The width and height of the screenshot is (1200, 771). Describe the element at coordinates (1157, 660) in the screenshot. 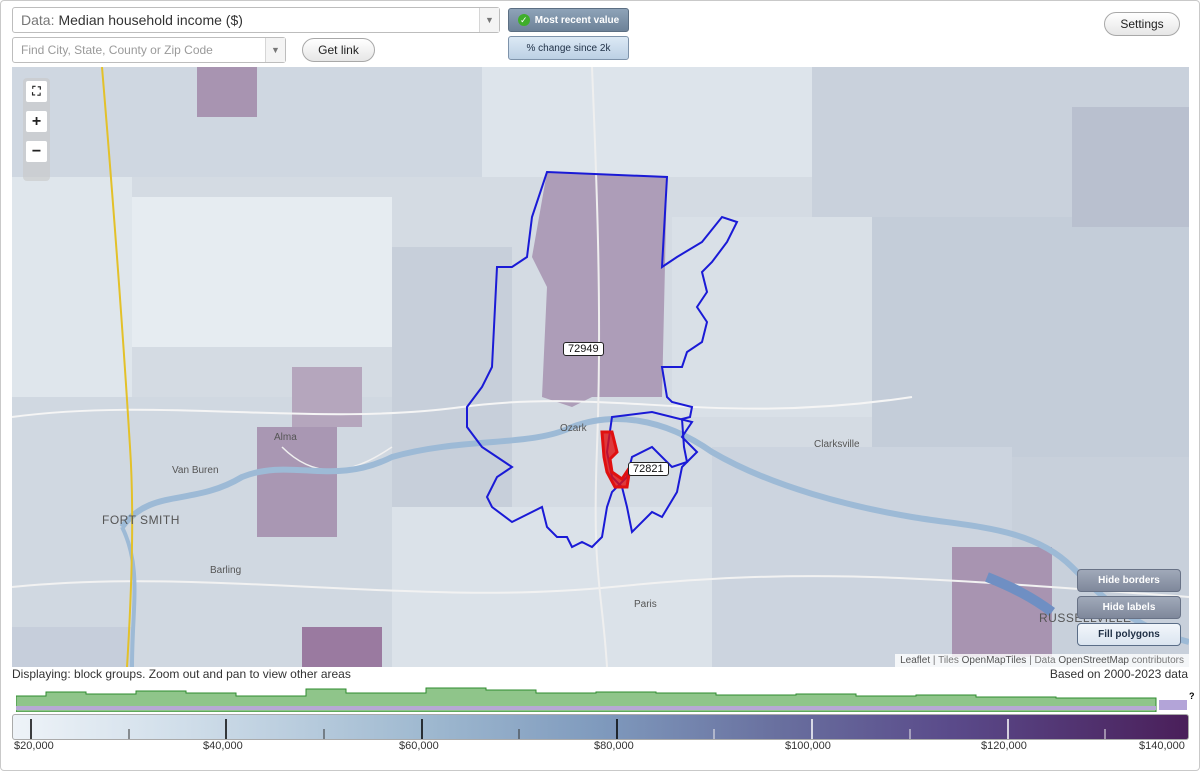

I see `attribution-data-suffix: contributors` at that location.